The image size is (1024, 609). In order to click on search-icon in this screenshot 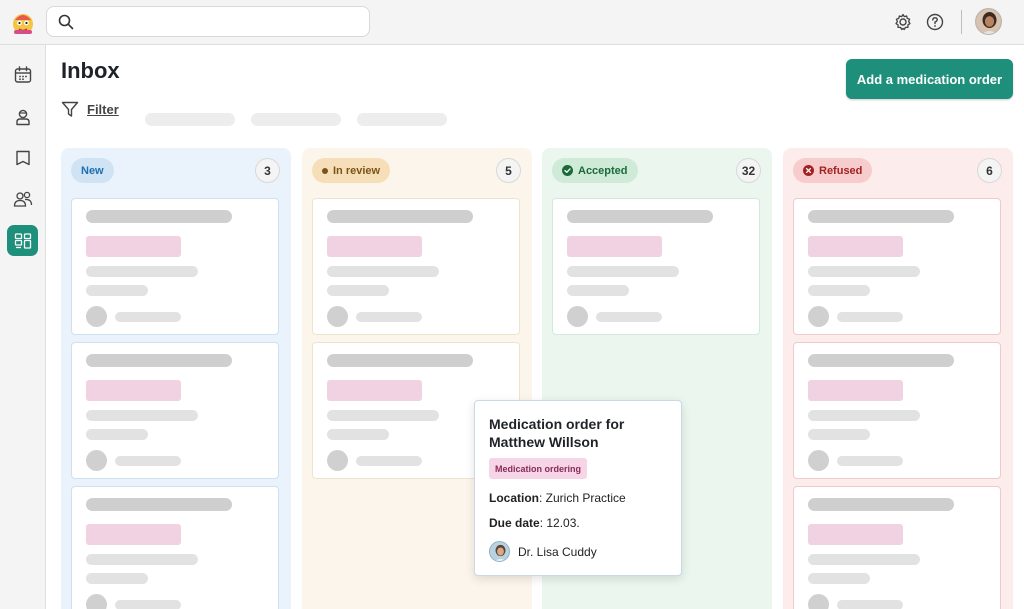, I will do `click(66, 22)`.